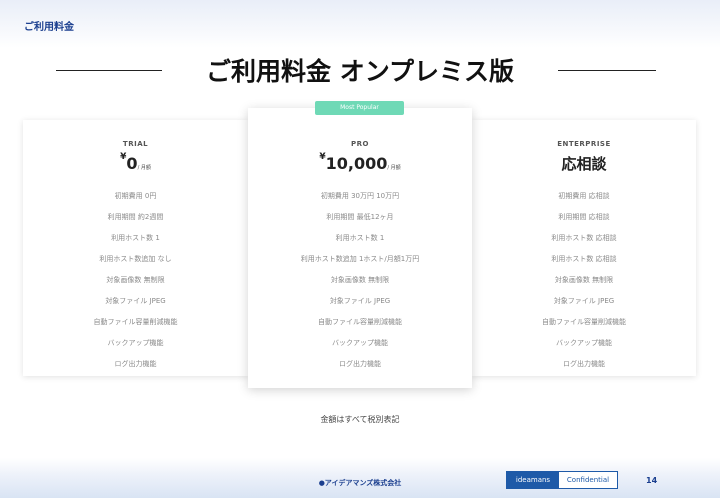 This screenshot has height=498, width=720. I want to click on plan-price: ¥10,000/ 月額, so click(360, 164).